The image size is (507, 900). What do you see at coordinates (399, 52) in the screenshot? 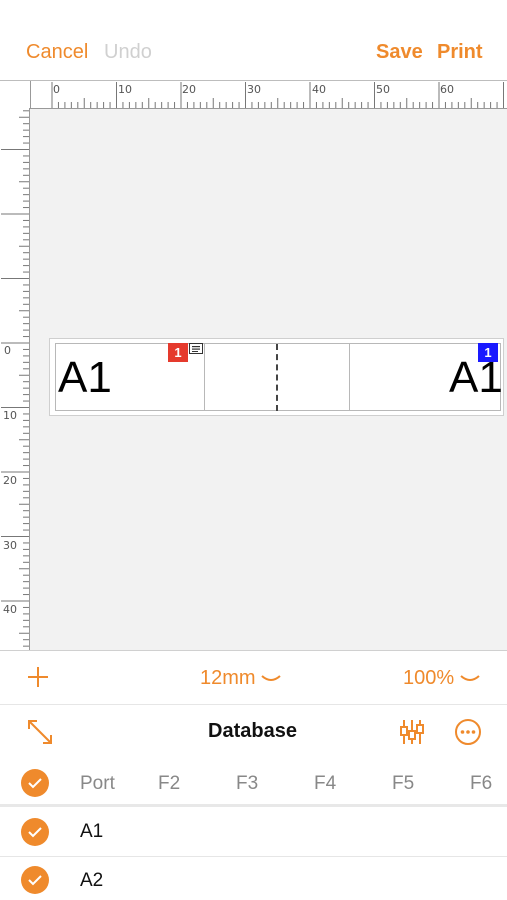
I see `save-button: Save` at bounding box center [399, 52].